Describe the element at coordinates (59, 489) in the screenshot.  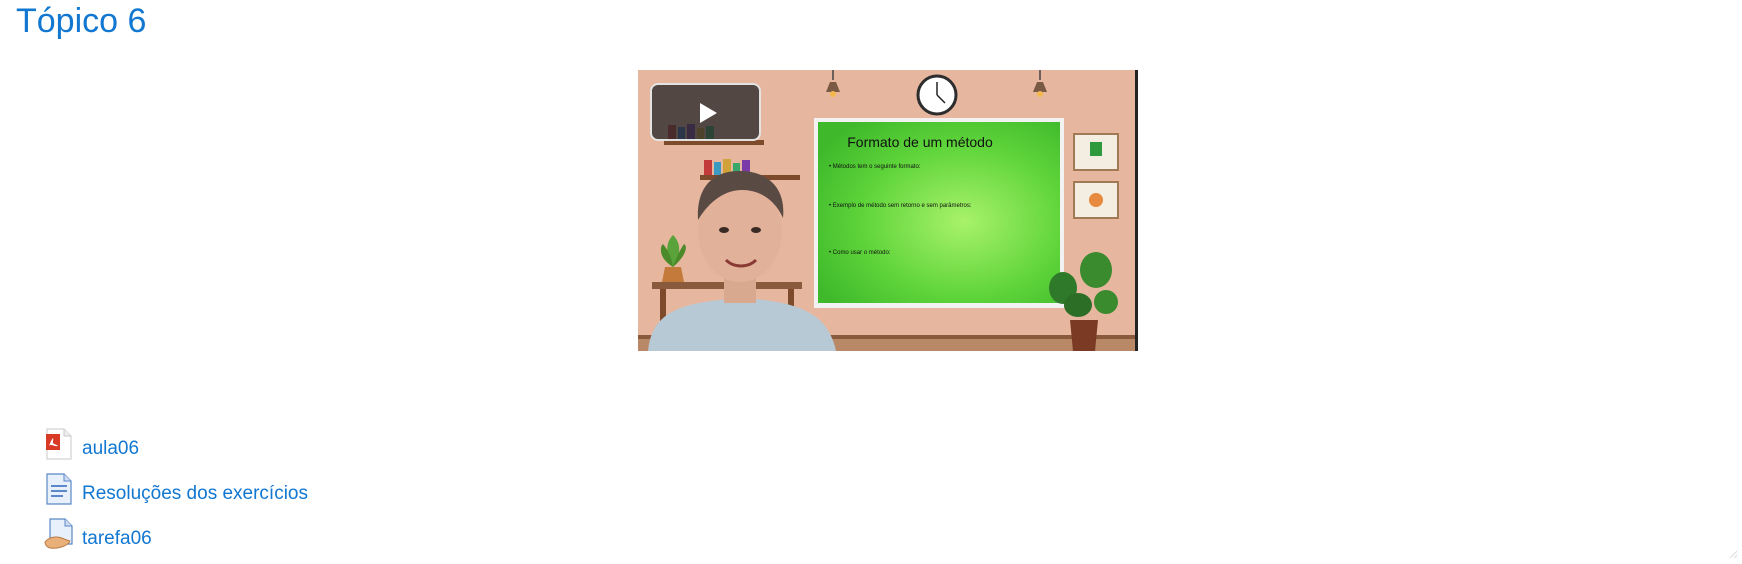
I see `page-icon` at that location.